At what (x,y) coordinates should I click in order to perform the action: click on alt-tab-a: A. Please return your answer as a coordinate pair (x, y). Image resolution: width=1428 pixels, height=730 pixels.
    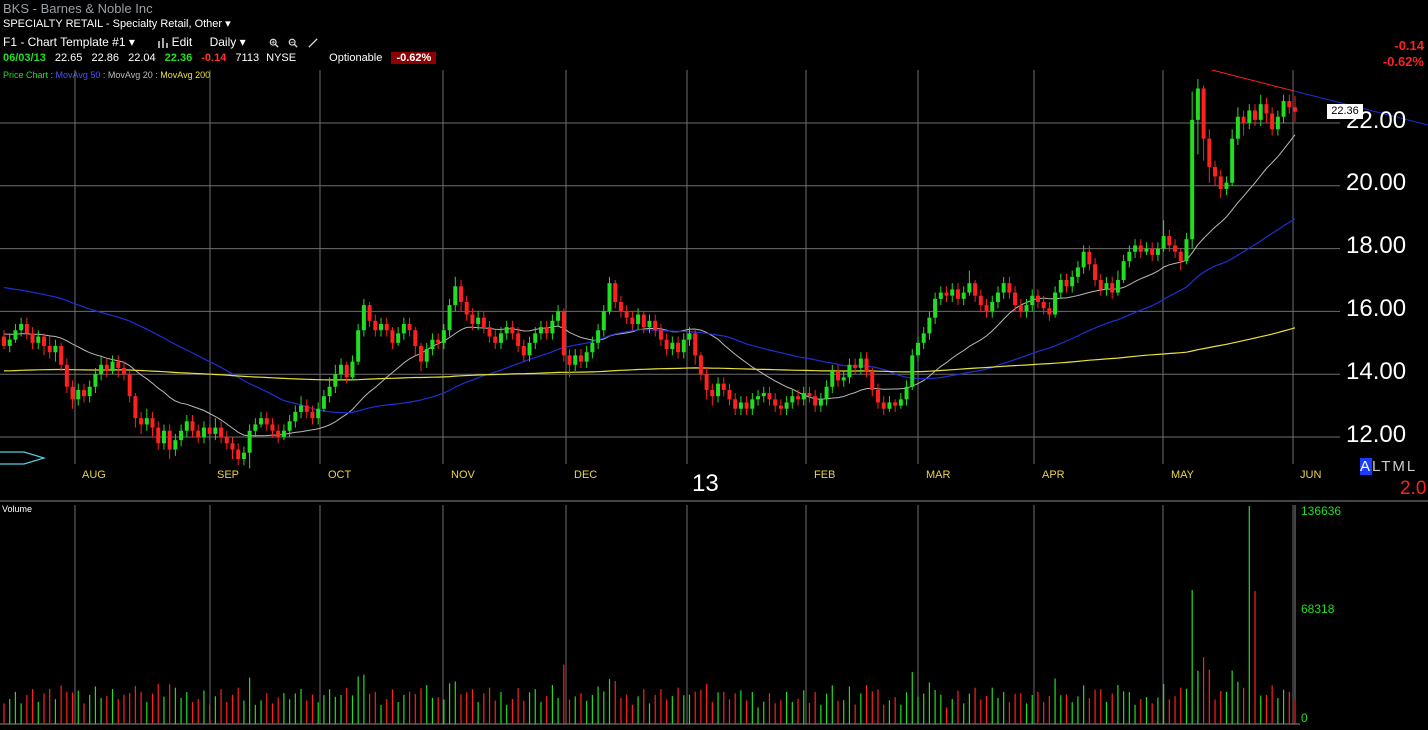
    Looking at the image, I should click on (1366, 466).